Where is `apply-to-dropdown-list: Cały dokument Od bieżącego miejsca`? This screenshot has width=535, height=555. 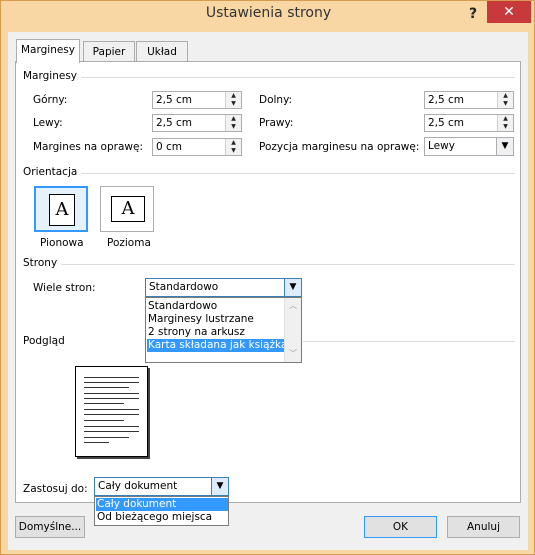 apply-to-dropdown-list: Cały dokument Od bieżącego miejsca is located at coordinates (161, 511).